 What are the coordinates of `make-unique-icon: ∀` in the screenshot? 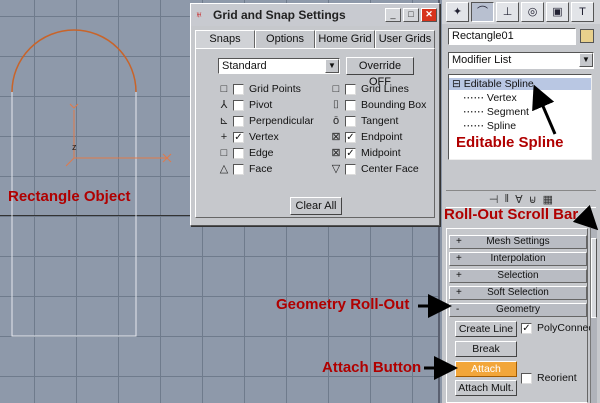 It's located at (519, 199).